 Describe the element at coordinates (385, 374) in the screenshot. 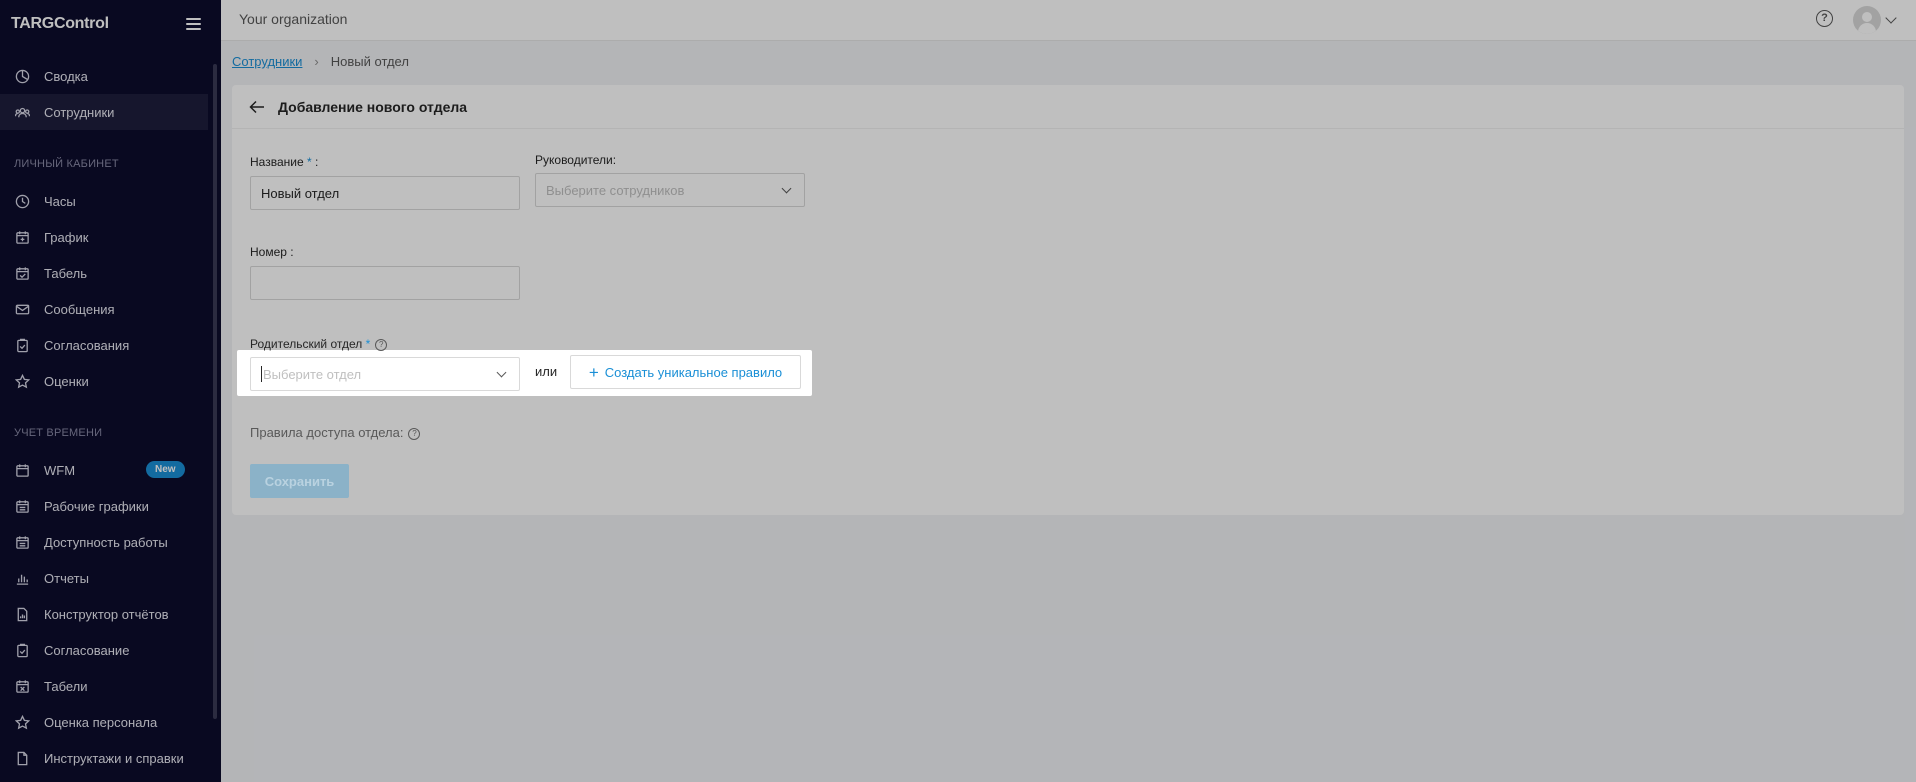

I see `parent-department-select: Выберите отдел` at that location.